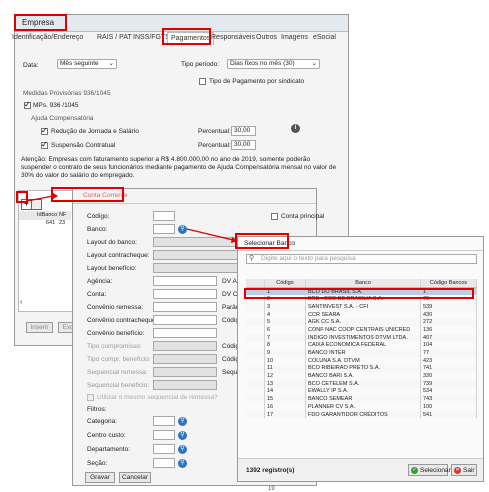 This screenshot has width=489, height=492. What do you see at coordinates (55, 196) in the screenshot?
I see `arrow-head-add` at bounding box center [55, 196].